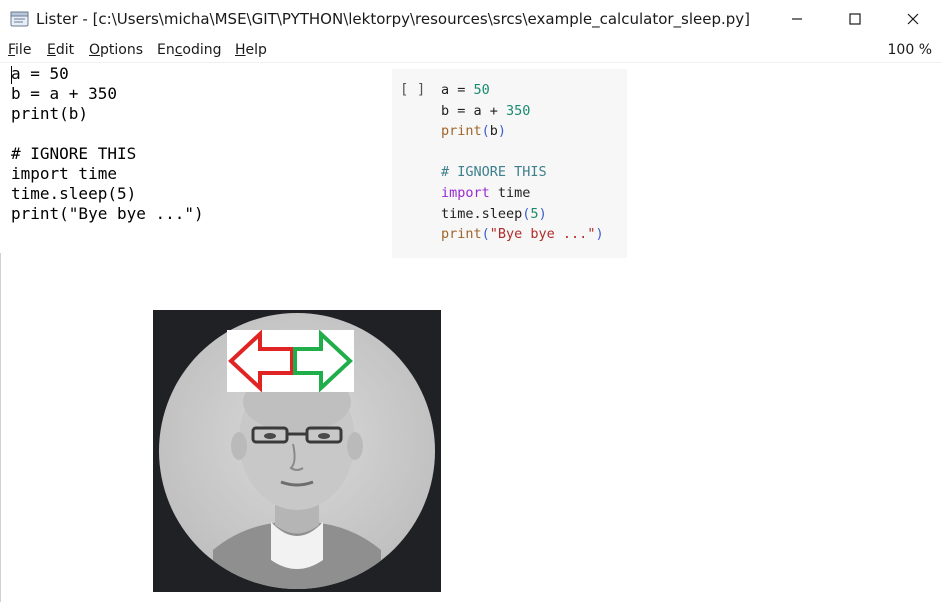 This screenshot has height=602, width=942. I want to click on notepad-icon, so click(20, 19).